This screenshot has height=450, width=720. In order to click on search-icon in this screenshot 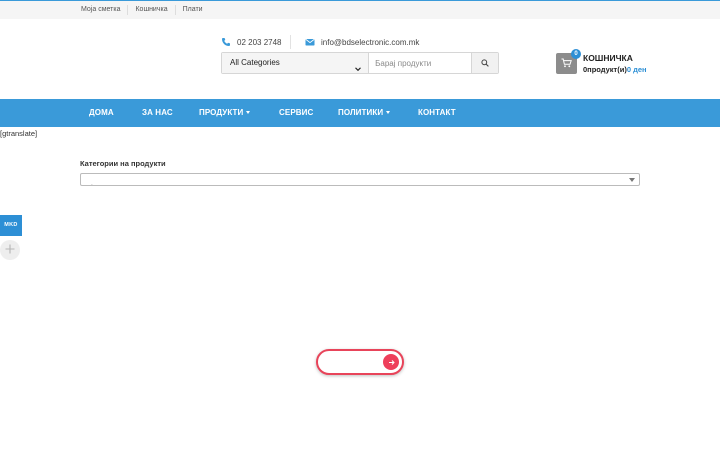, I will do `click(485, 63)`.